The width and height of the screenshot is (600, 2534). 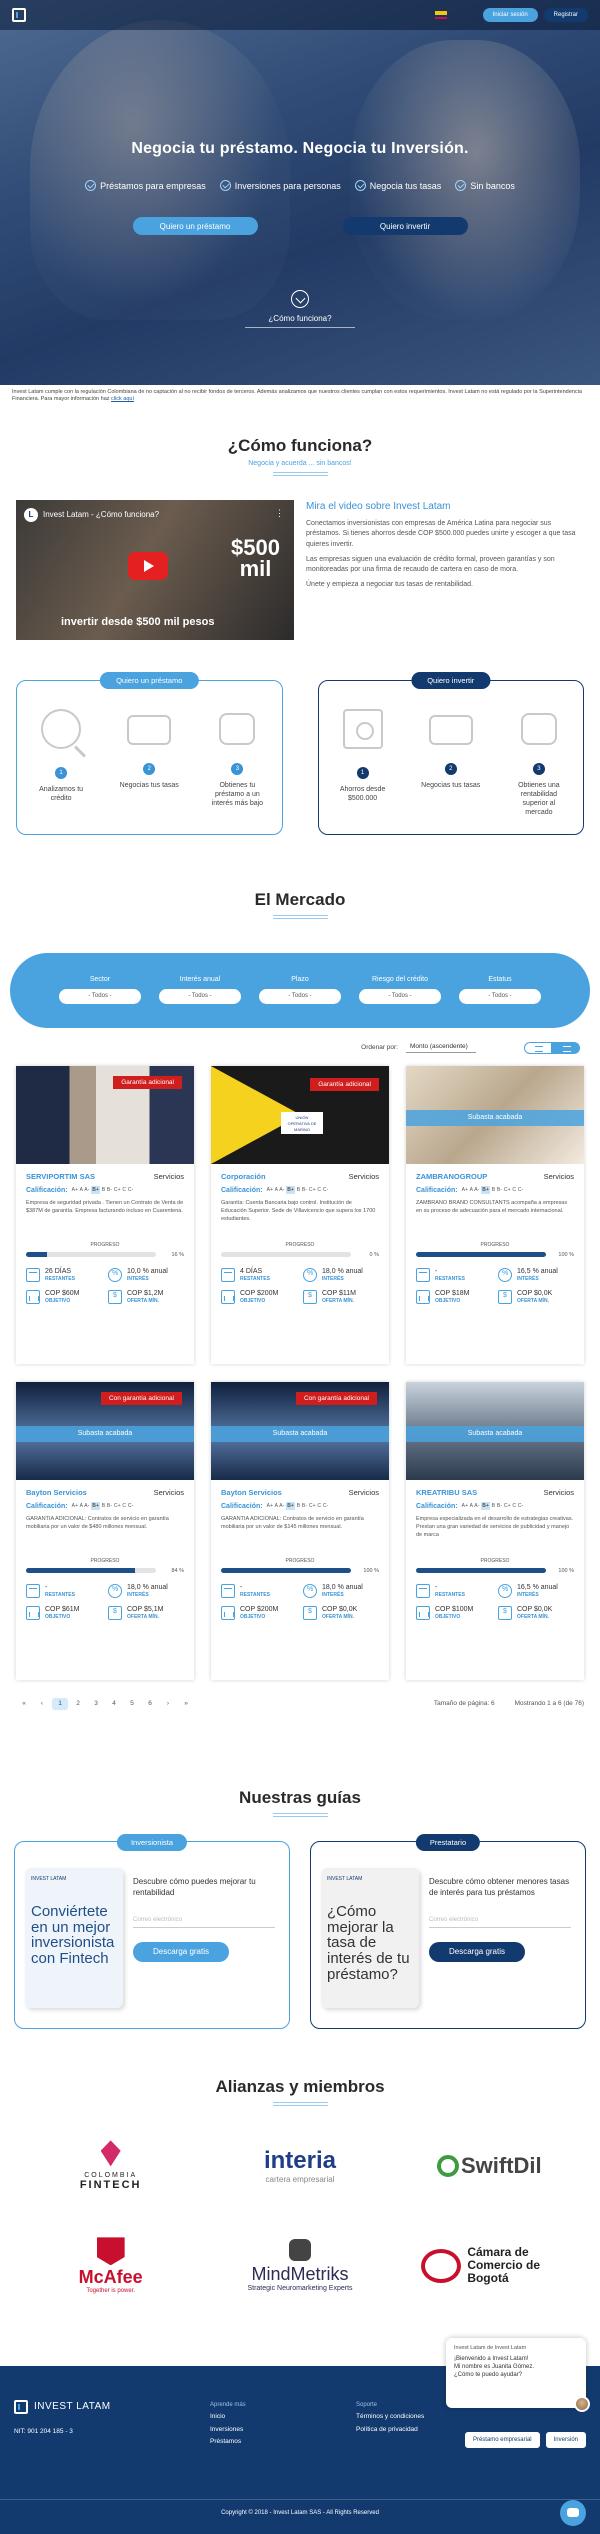 What do you see at coordinates (96, 1704) in the screenshot?
I see `page-link: 3` at bounding box center [96, 1704].